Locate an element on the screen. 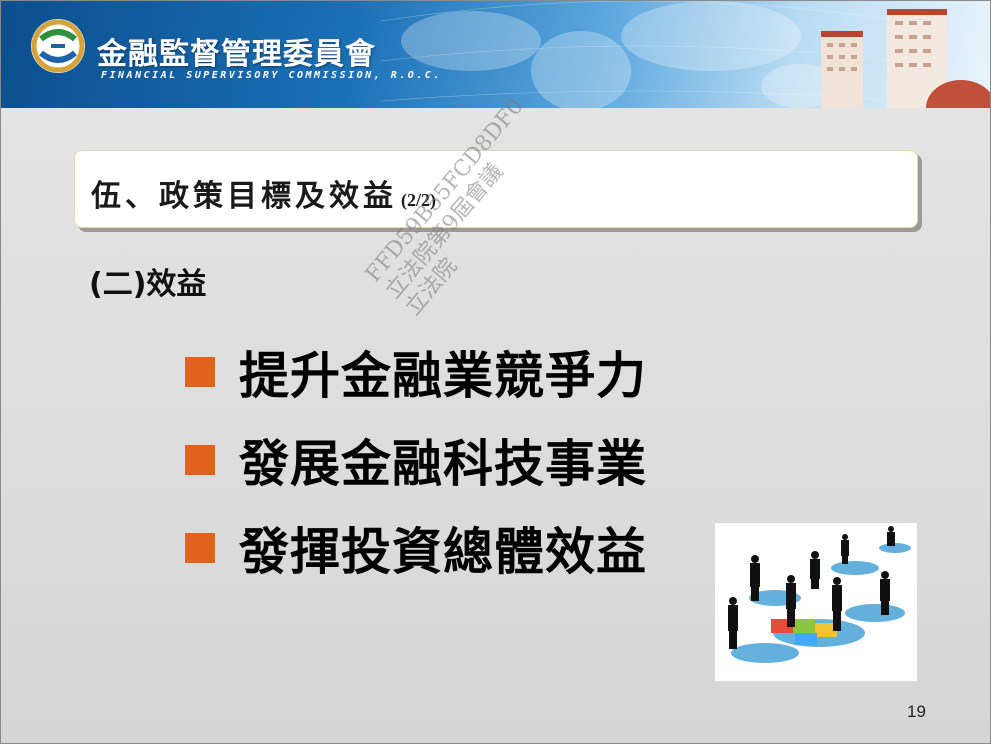  bullet-text: 發展金融科技事業 is located at coordinates (443, 464).